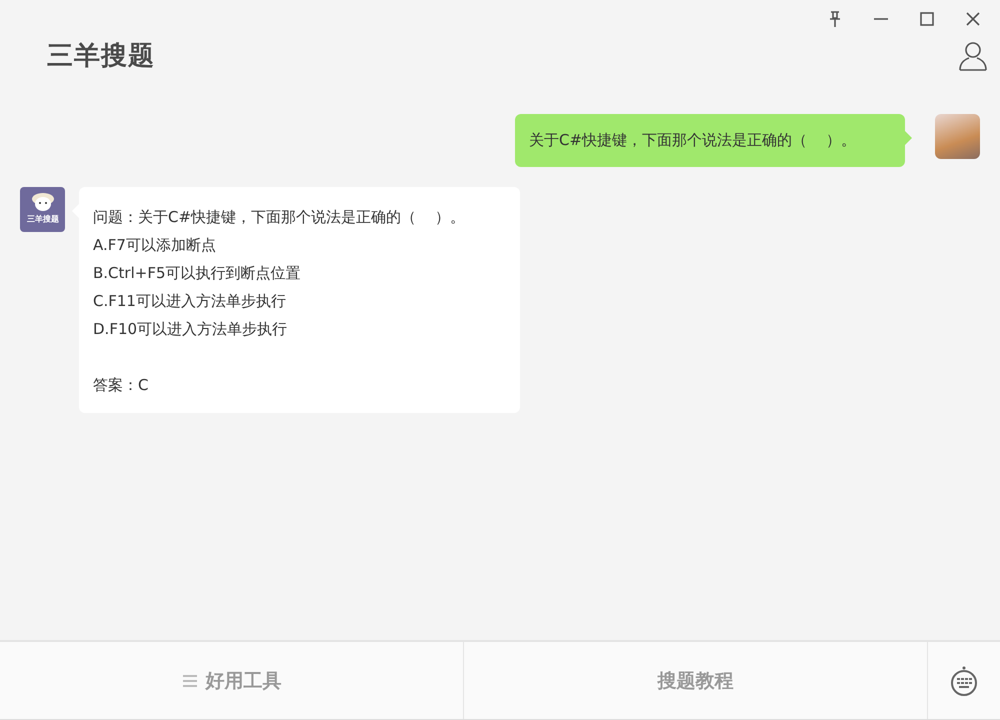  I want to click on message-bubble: 关于C#快捷键，下面那个说法是正确的（ ）。, so click(710, 140).